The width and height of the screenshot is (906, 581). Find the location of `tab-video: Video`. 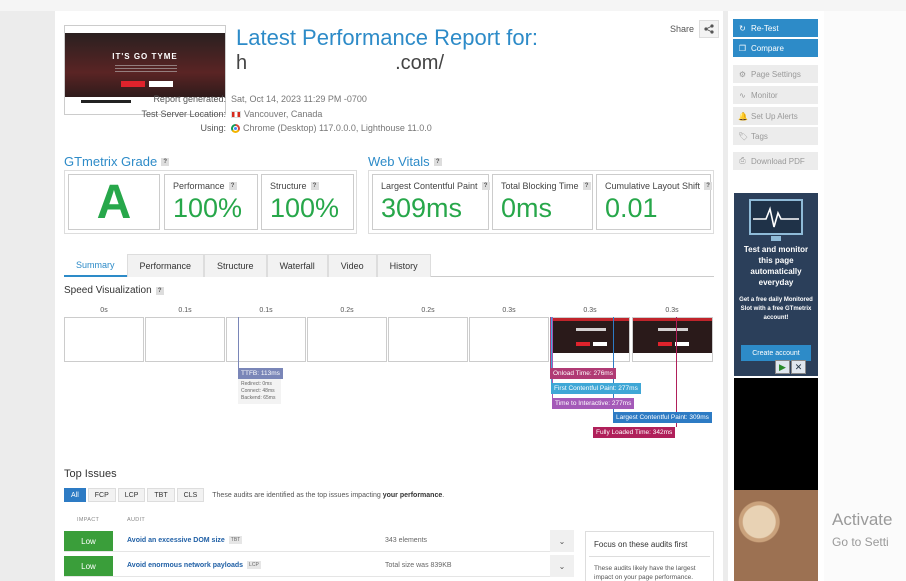

tab-video: Video is located at coordinates (352, 265).